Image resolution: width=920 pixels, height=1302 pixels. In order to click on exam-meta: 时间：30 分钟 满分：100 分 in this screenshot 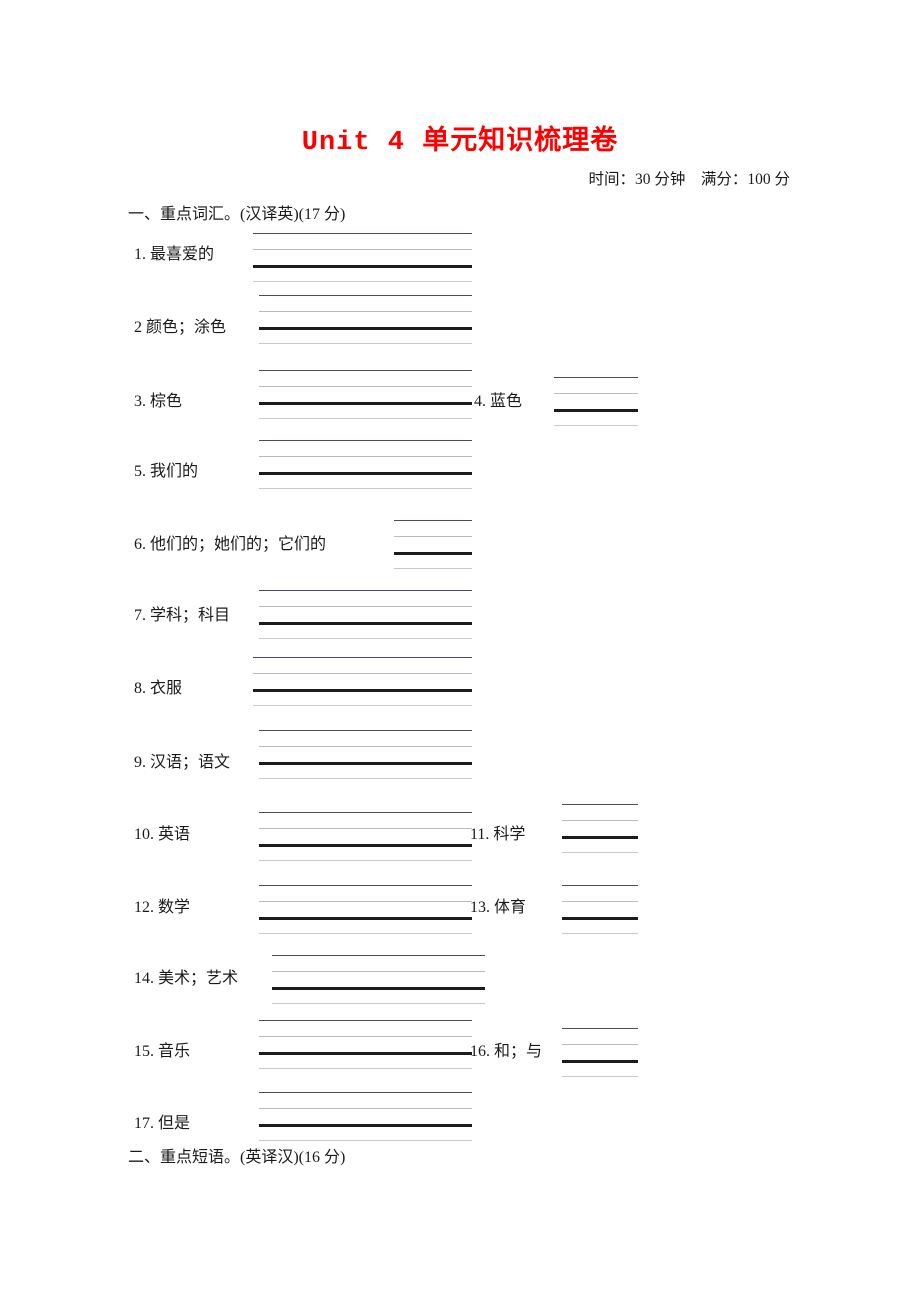, I will do `click(689, 179)`.